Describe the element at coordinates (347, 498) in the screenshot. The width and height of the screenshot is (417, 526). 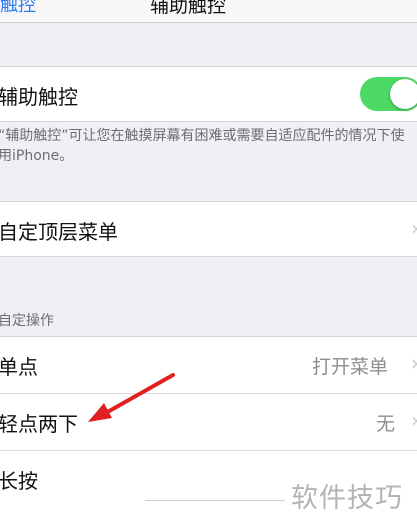
I see `watermark-text: 软件技巧` at that location.